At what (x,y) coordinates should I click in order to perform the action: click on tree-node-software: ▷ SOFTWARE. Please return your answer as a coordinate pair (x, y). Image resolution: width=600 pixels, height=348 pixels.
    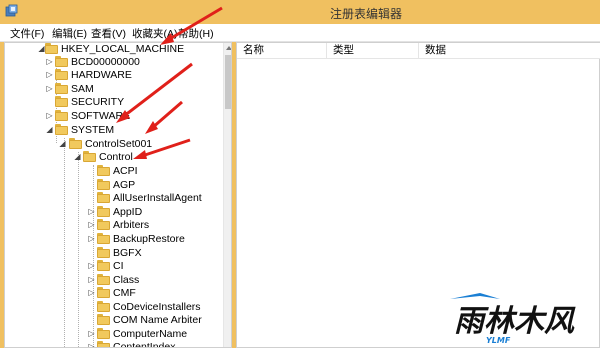
    Looking at the image, I should click on (114, 116).